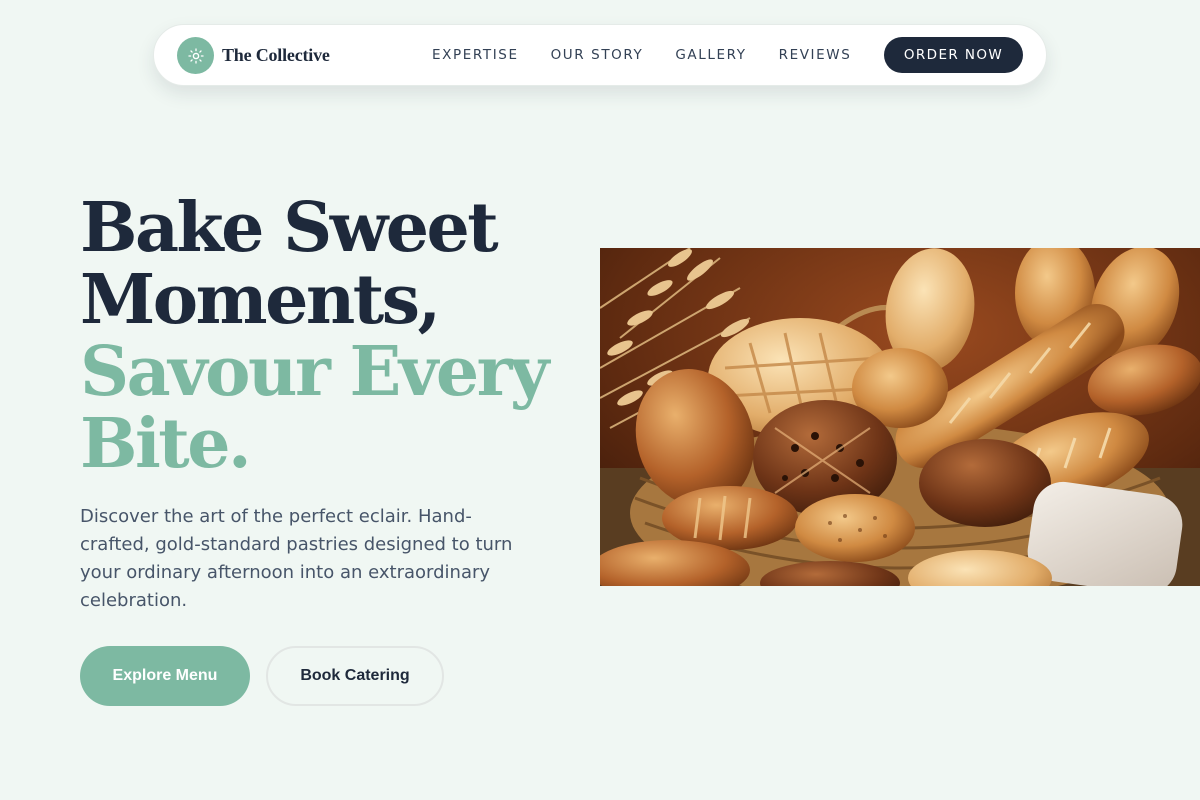 Image resolution: width=1200 pixels, height=800 pixels. Describe the element at coordinates (166, 444) in the screenshot. I see `headline-accent-line-2: Bite.` at that location.